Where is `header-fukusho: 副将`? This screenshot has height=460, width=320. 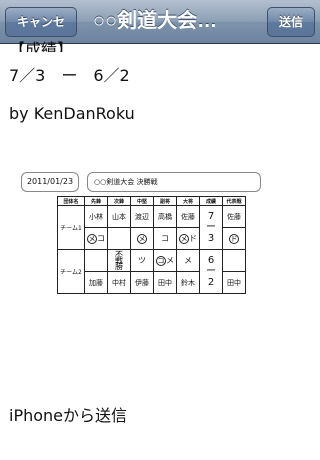
header-fukusho: 副将 is located at coordinates (165, 201).